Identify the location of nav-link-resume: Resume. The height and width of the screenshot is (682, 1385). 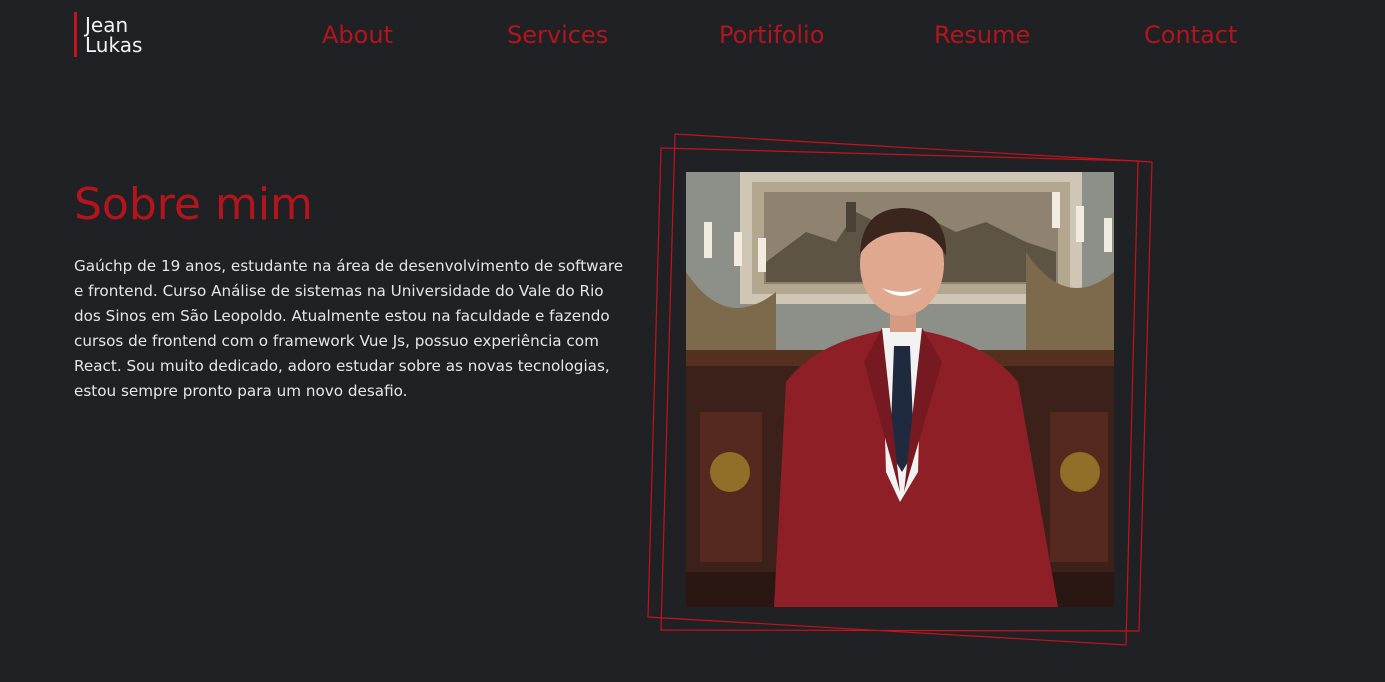
(982, 35).